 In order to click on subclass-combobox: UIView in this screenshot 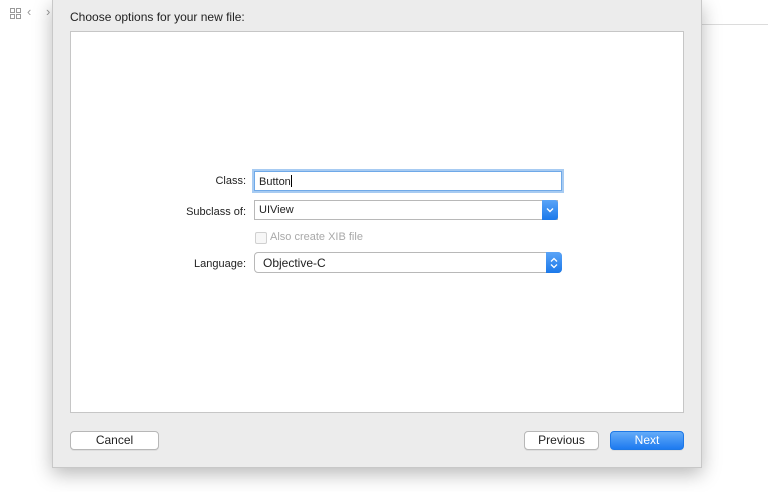, I will do `click(406, 210)`.